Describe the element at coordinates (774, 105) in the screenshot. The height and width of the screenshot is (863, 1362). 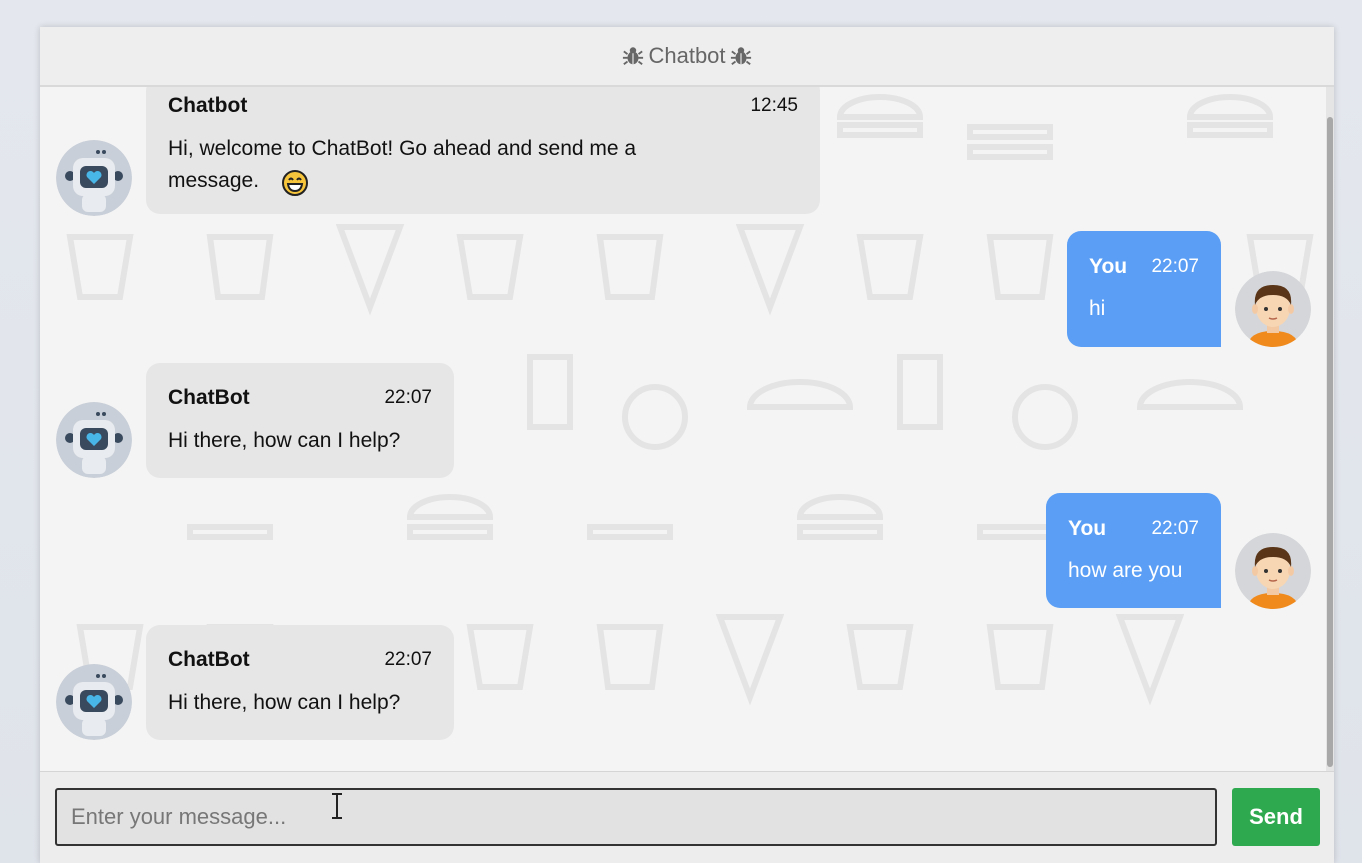
I see `message-time: 12:45` at that location.